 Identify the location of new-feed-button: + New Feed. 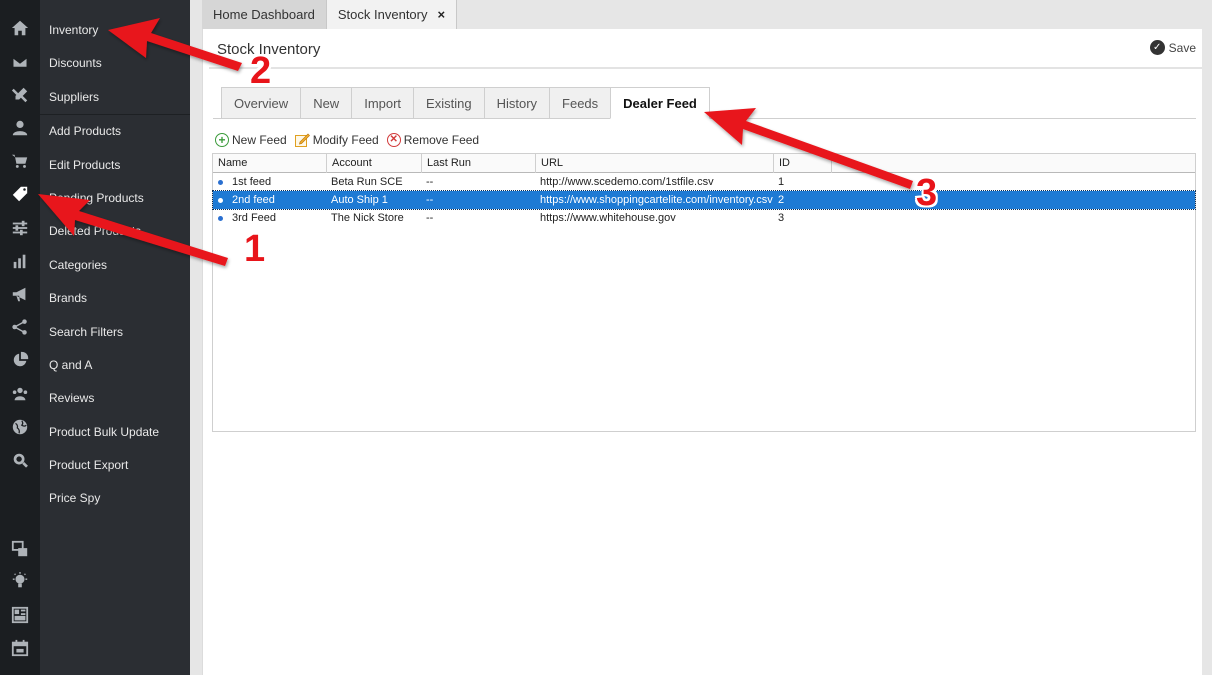
(251, 140).